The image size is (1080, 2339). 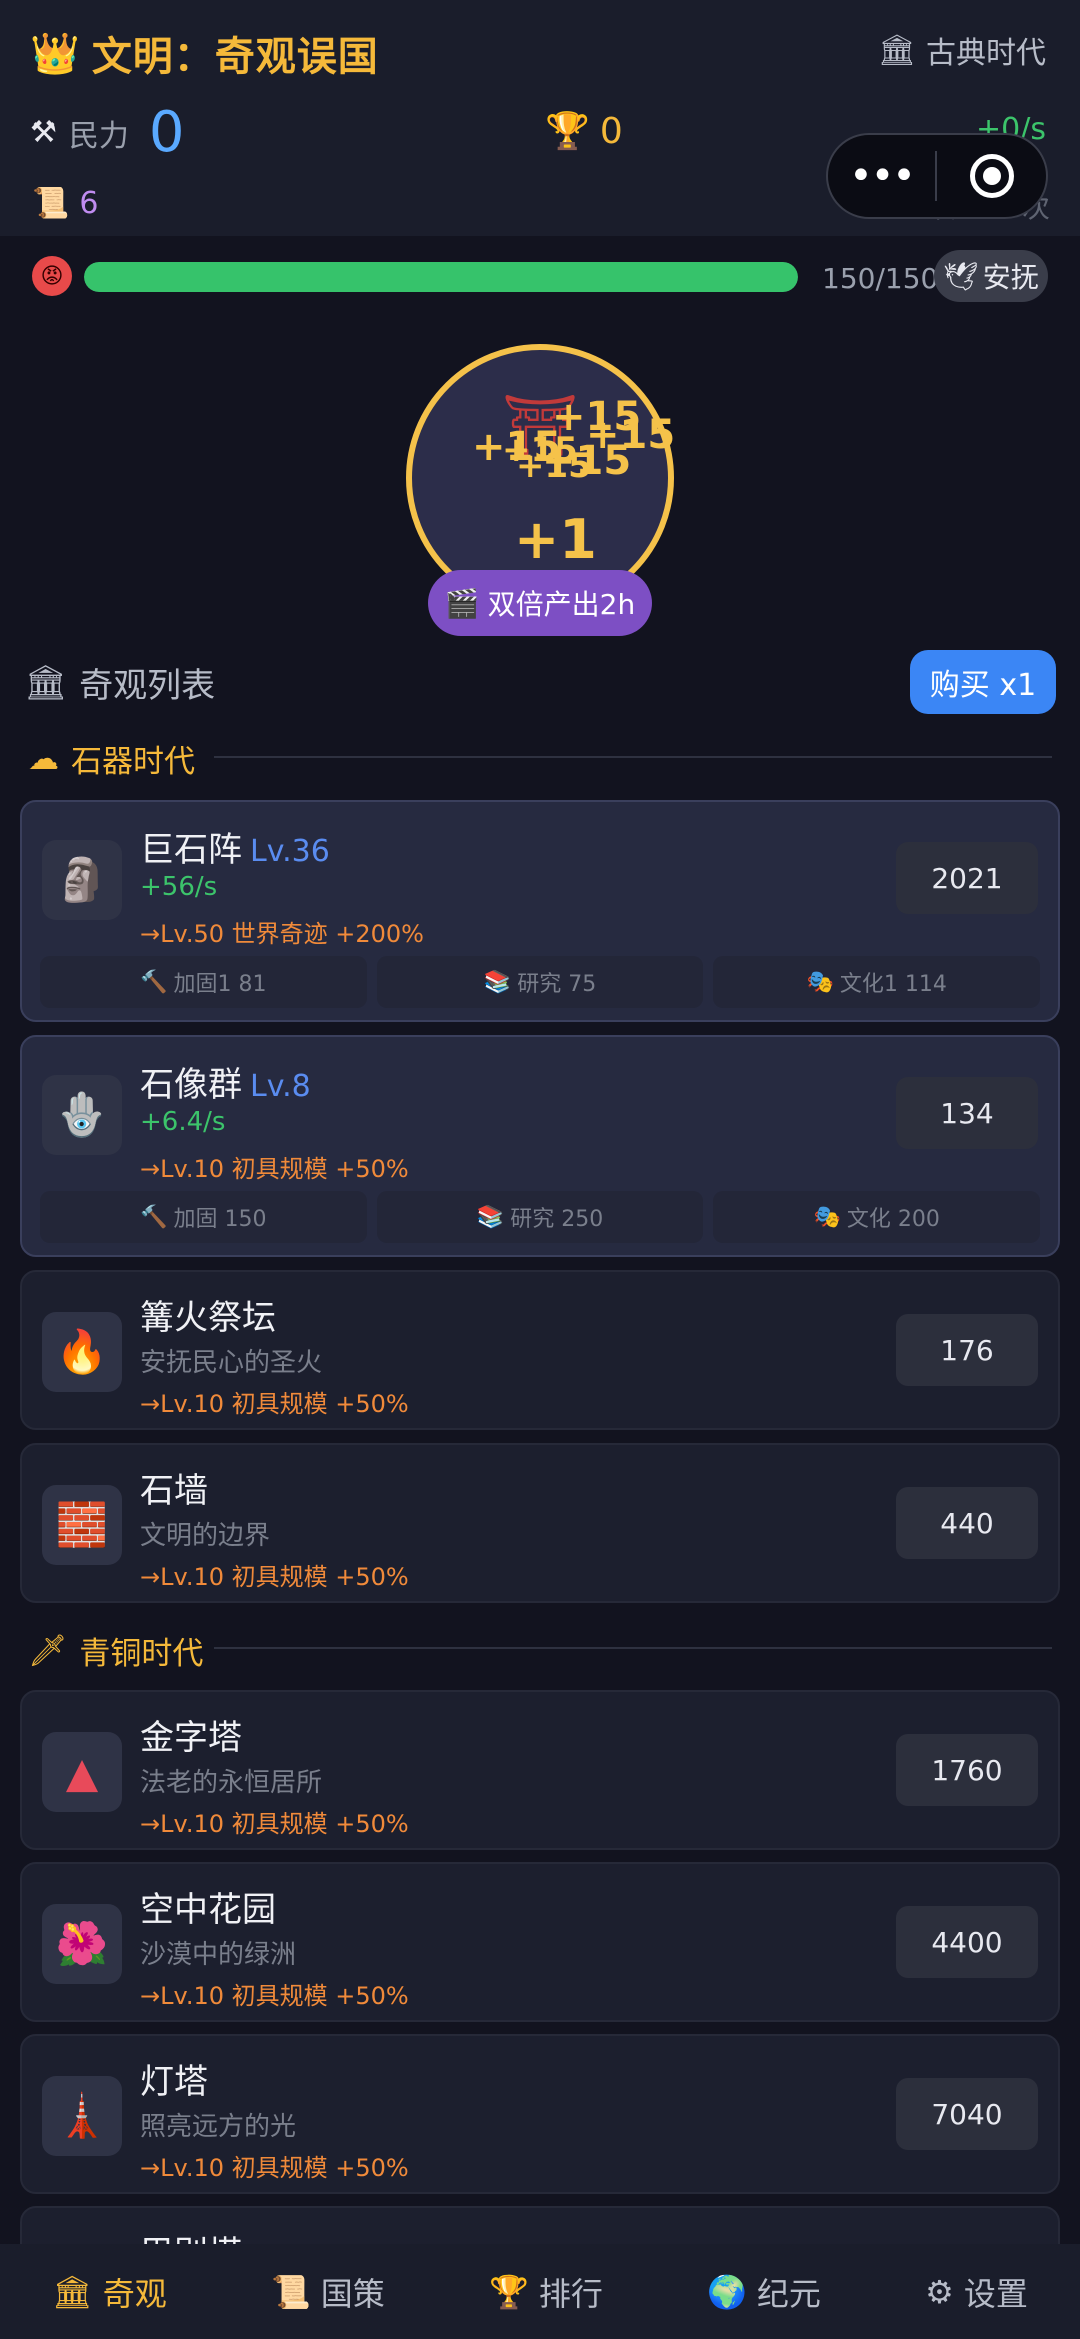 What do you see at coordinates (462, 603) in the screenshot?
I see `clapper-icon: 🎬` at bounding box center [462, 603].